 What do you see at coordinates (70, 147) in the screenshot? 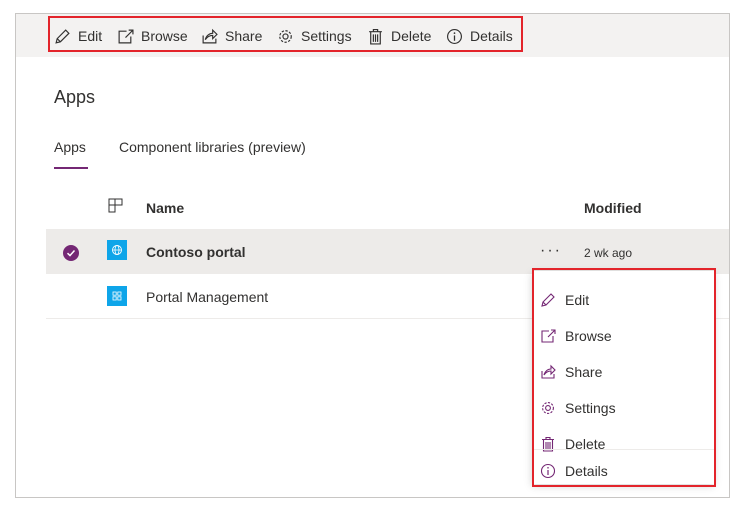
I see `tab-apps: Apps` at bounding box center [70, 147].